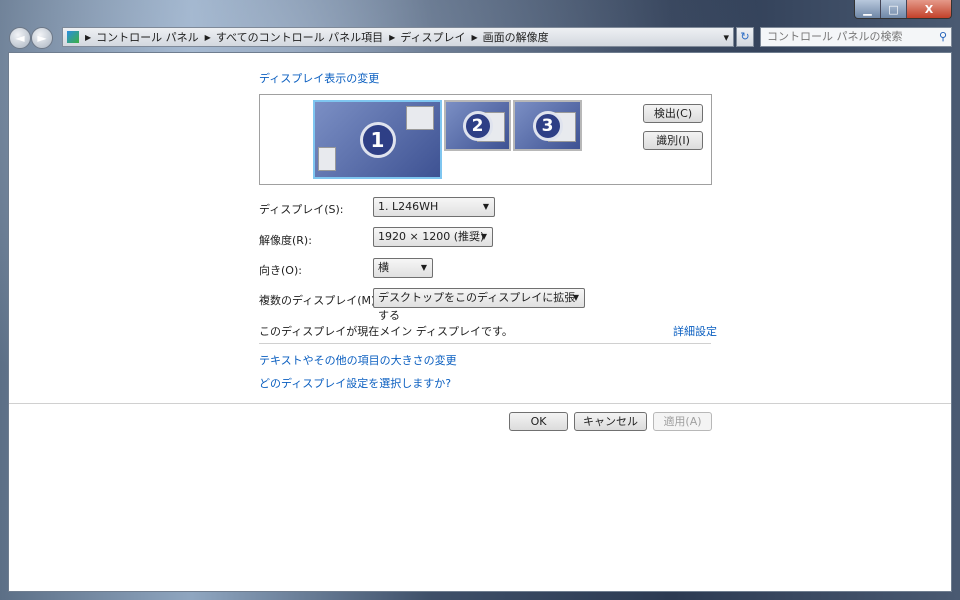  What do you see at coordinates (835, 36) in the screenshot?
I see `search-placeholder: コントロール パネルの検索` at bounding box center [835, 36].